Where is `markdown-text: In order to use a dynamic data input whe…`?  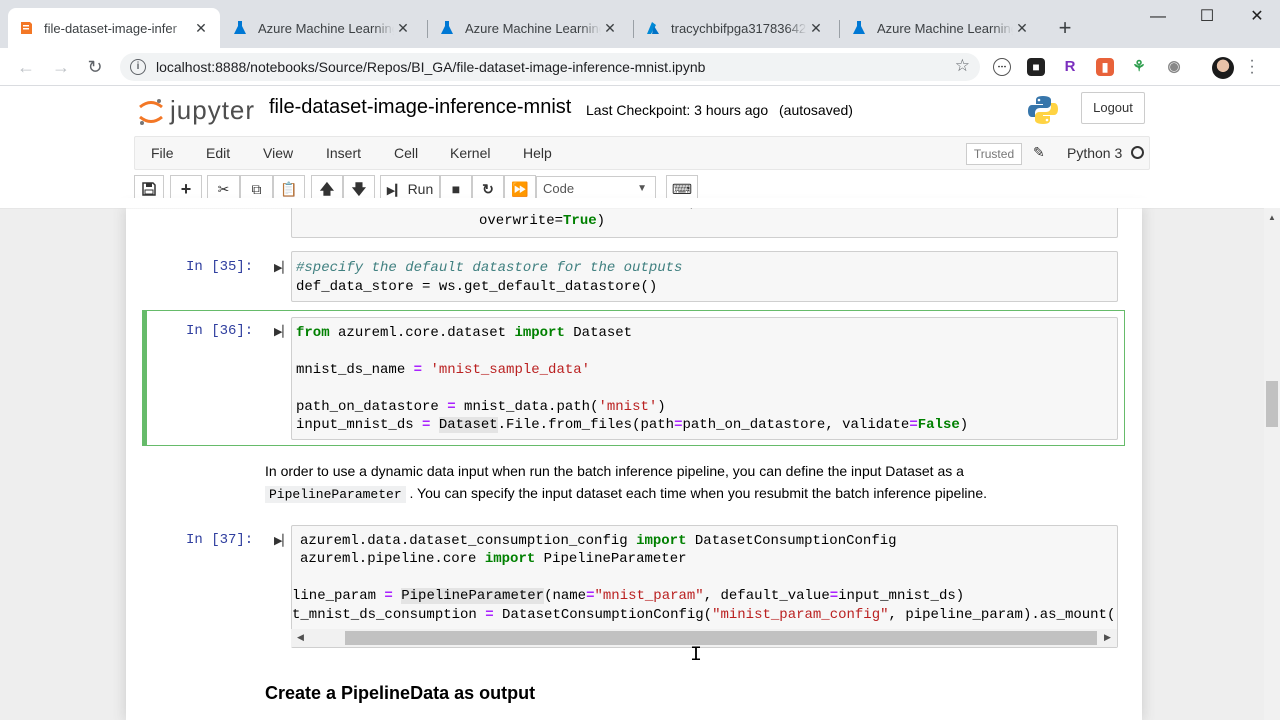
markdown-text: In order to use a dynamic data input whe… is located at coordinates (614, 471).